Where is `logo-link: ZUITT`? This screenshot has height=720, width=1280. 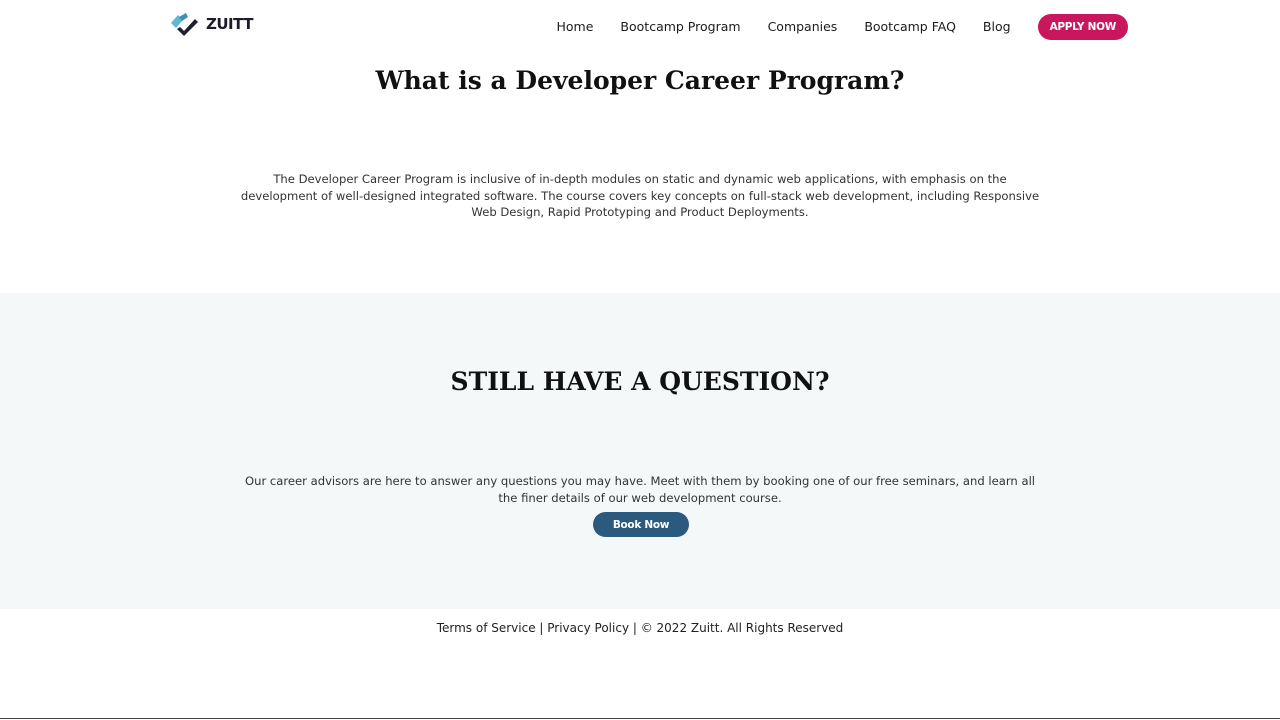 logo-link: ZUITT is located at coordinates (210, 24).